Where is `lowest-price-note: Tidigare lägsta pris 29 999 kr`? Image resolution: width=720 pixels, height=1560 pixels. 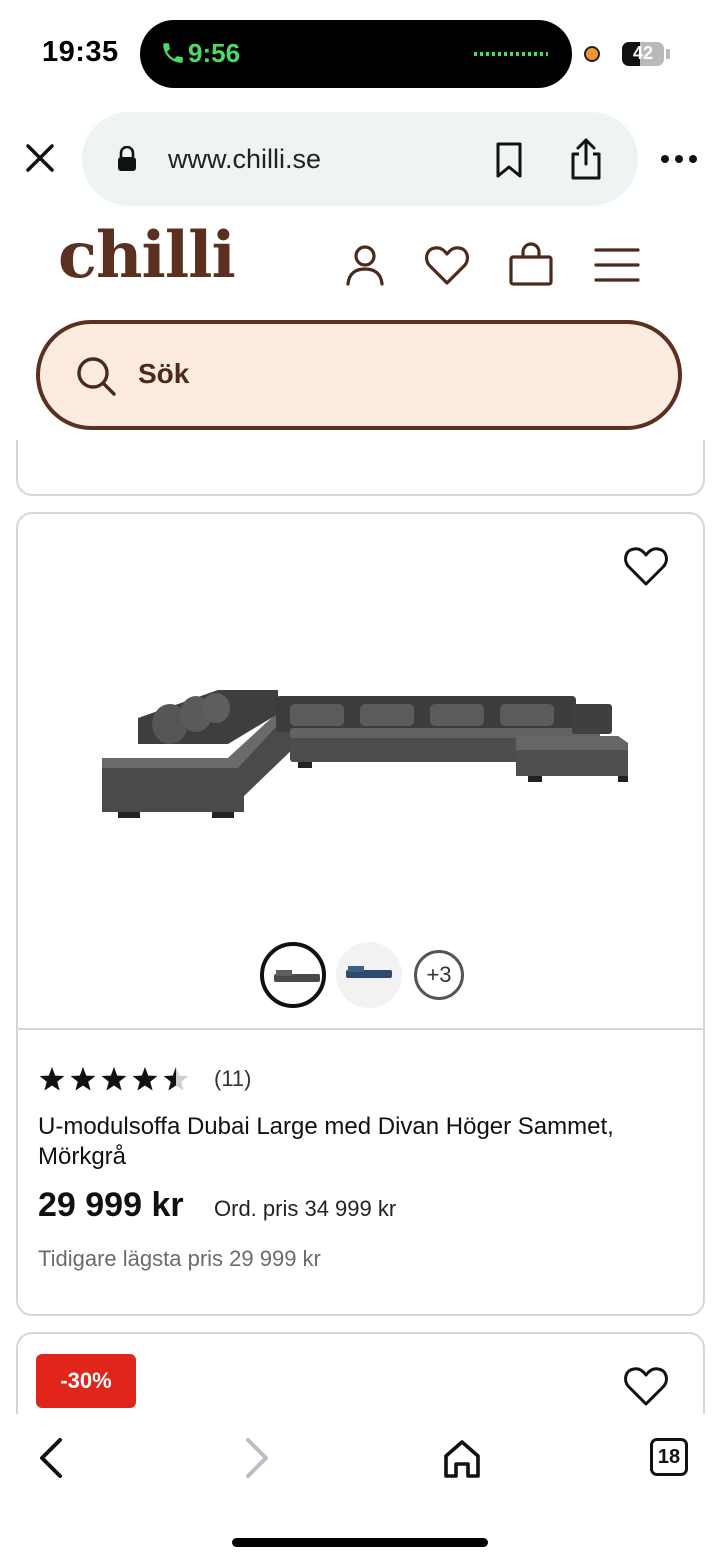 lowest-price-note: Tidigare lägsta pris 29 999 kr is located at coordinates (179, 1258).